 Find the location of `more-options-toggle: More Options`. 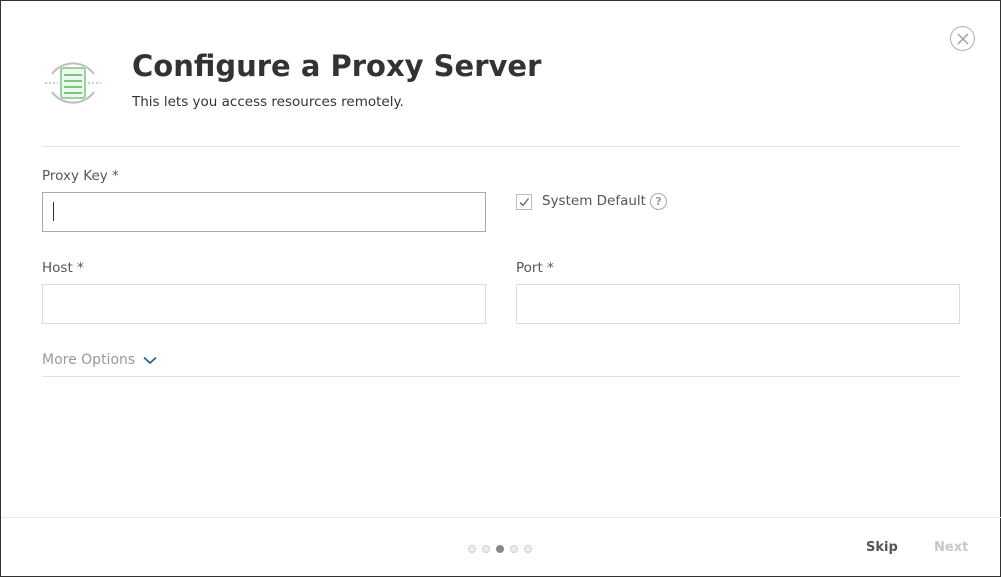

more-options-toggle: More Options is located at coordinates (99, 360).